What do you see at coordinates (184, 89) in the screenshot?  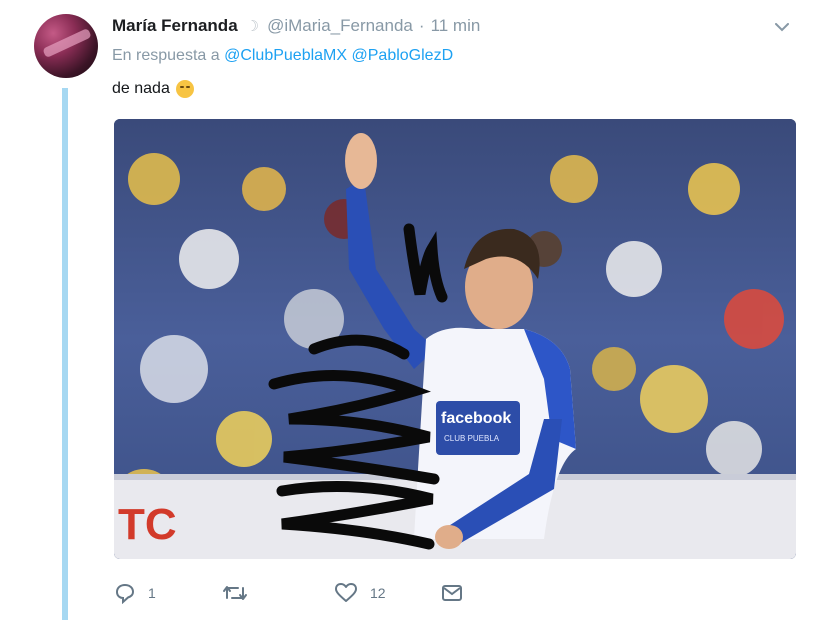 I see `relieved-face-icon` at bounding box center [184, 89].